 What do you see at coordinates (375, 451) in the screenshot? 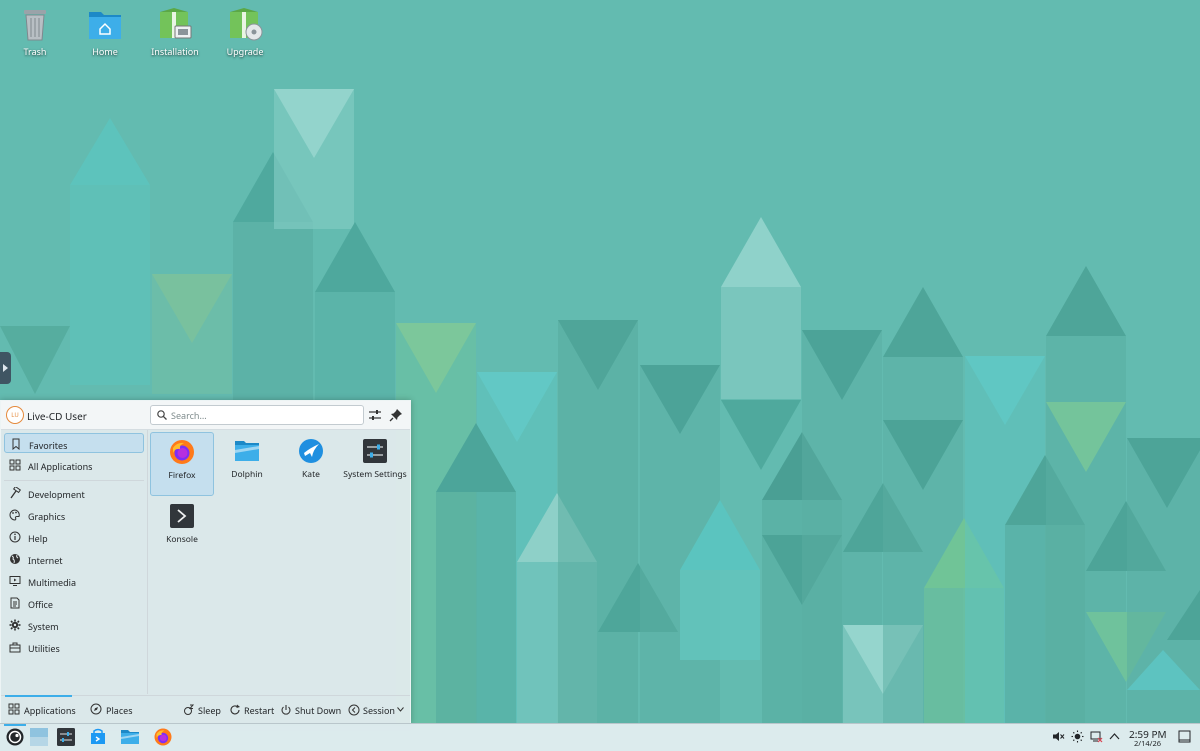
I see `system-settings-icon` at bounding box center [375, 451].